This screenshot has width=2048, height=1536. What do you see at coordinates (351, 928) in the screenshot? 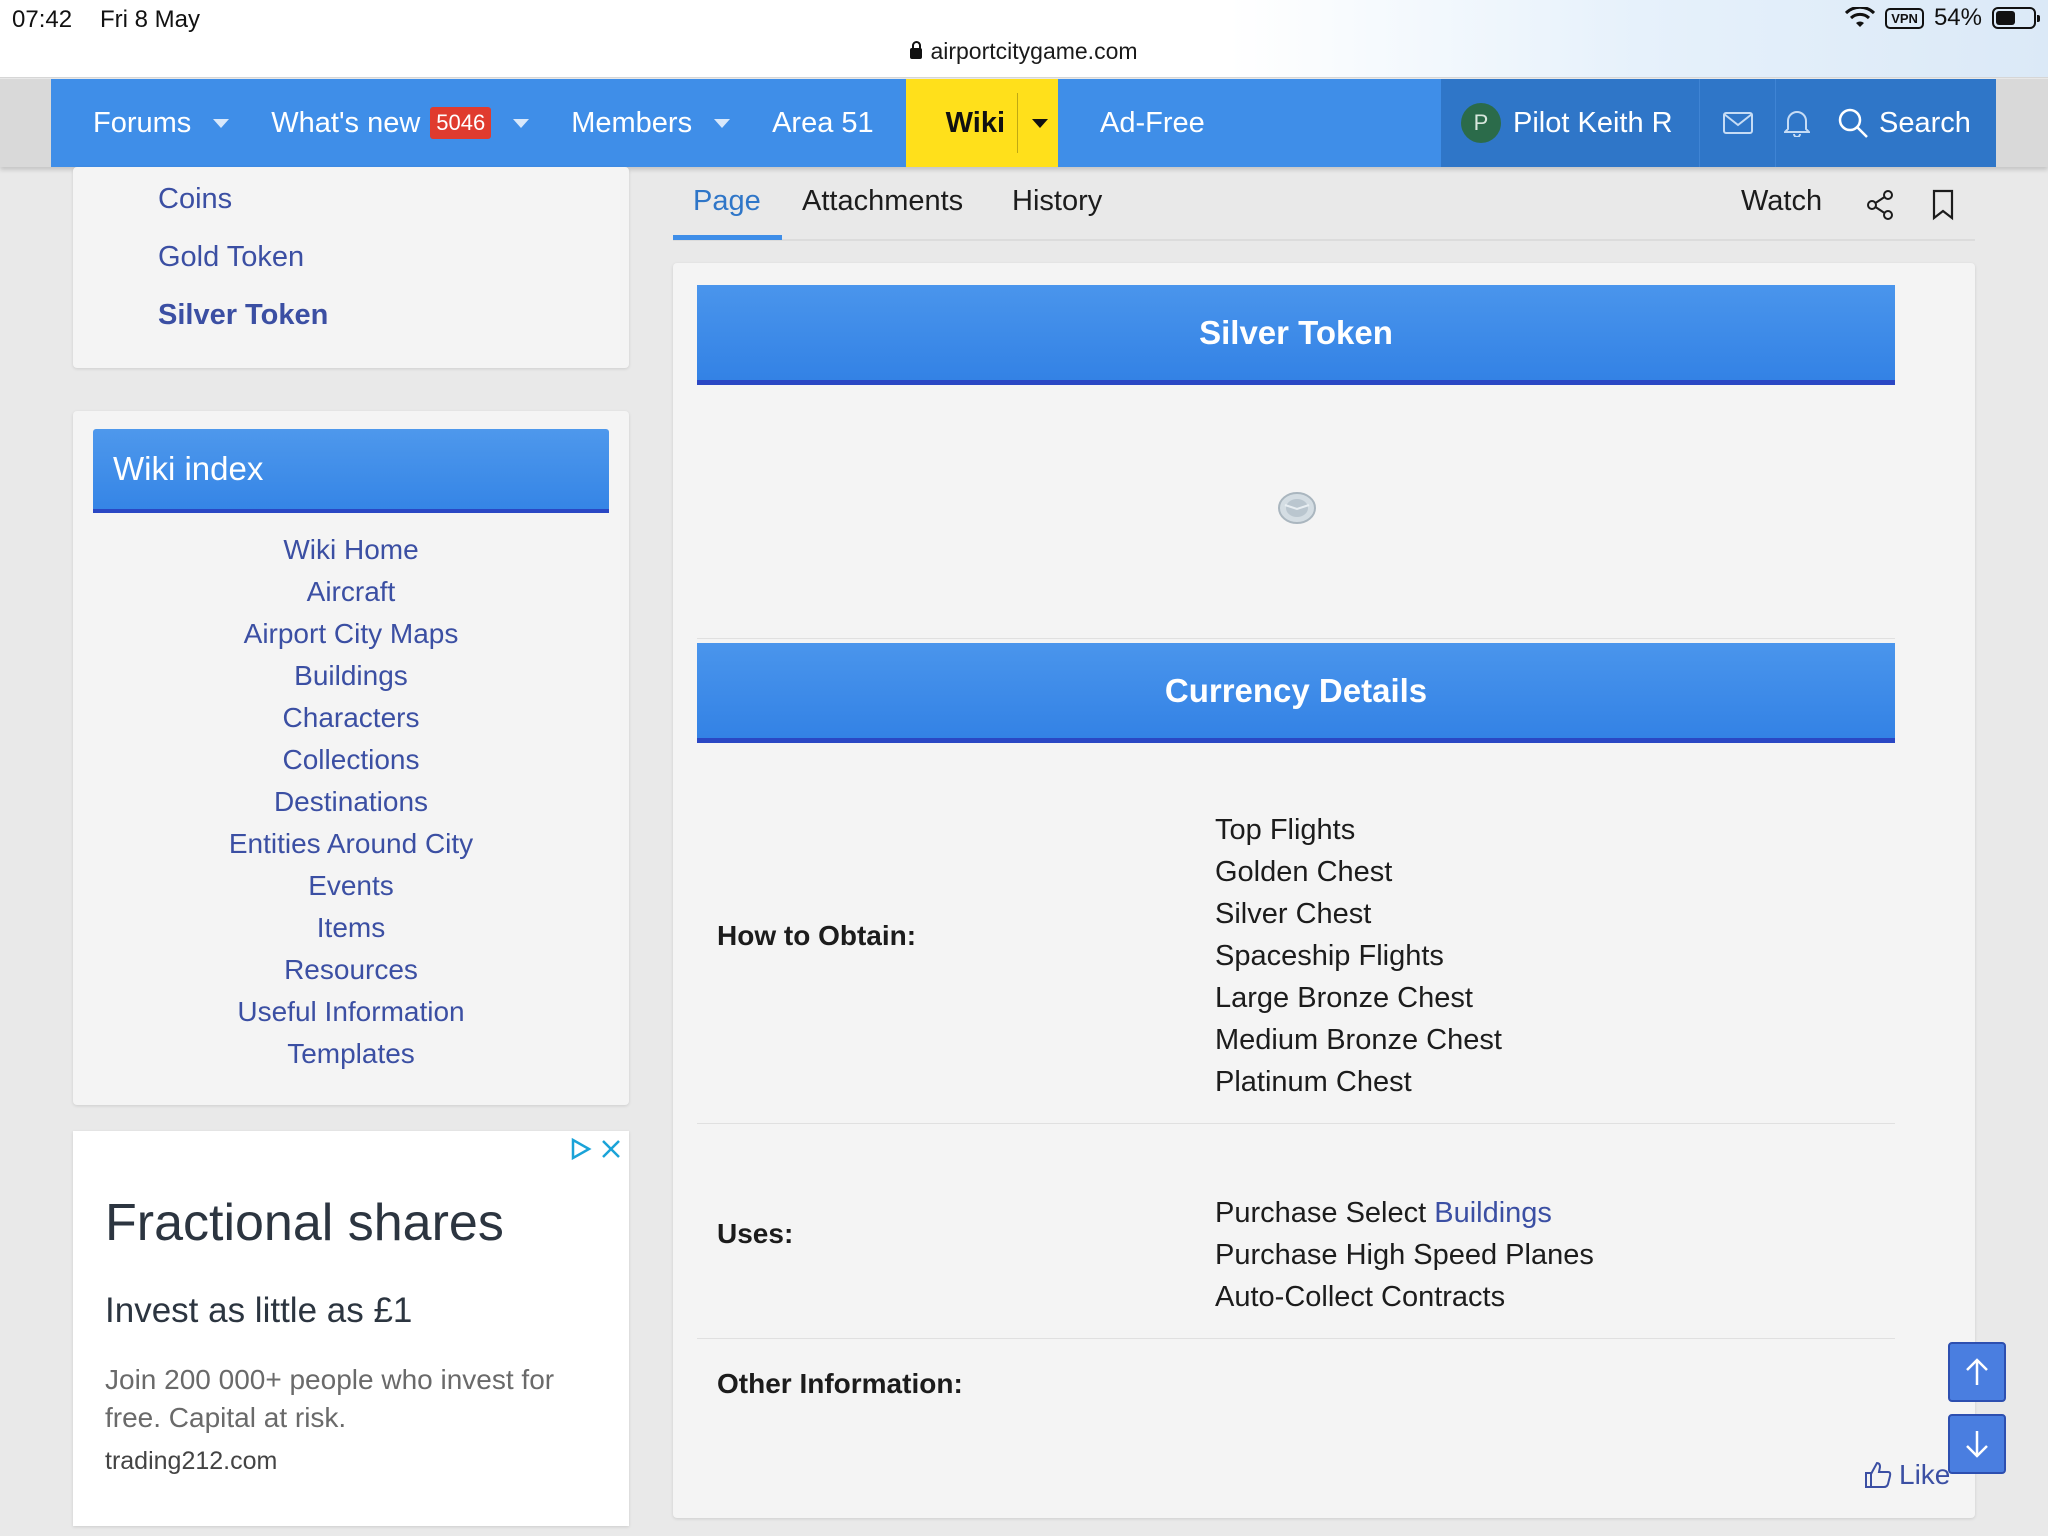
I see `wiki-link-items: Items` at bounding box center [351, 928].